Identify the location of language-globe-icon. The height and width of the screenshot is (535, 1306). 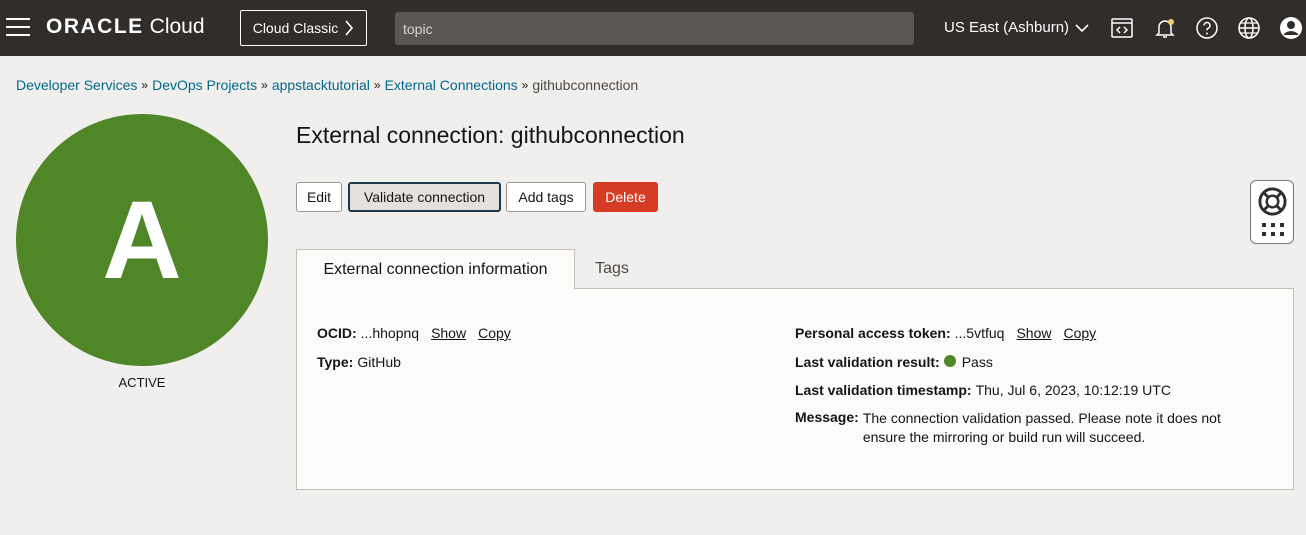
(1249, 28).